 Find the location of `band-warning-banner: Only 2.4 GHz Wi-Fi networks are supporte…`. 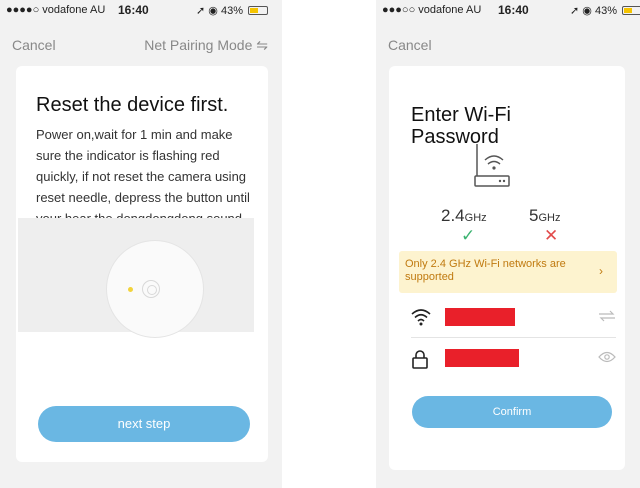

band-warning-banner: Only 2.4 GHz Wi-Fi networks are supporte… is located at coordinates (508, 272).